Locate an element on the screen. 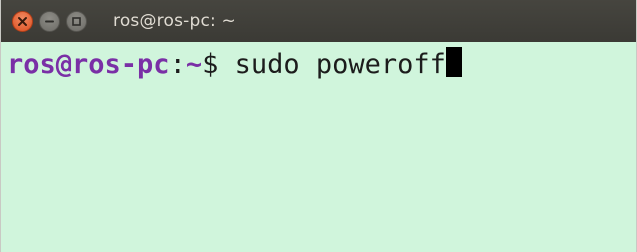 This screenshot has width=637, height=252. close-icon is located at coordinates (22, 21).